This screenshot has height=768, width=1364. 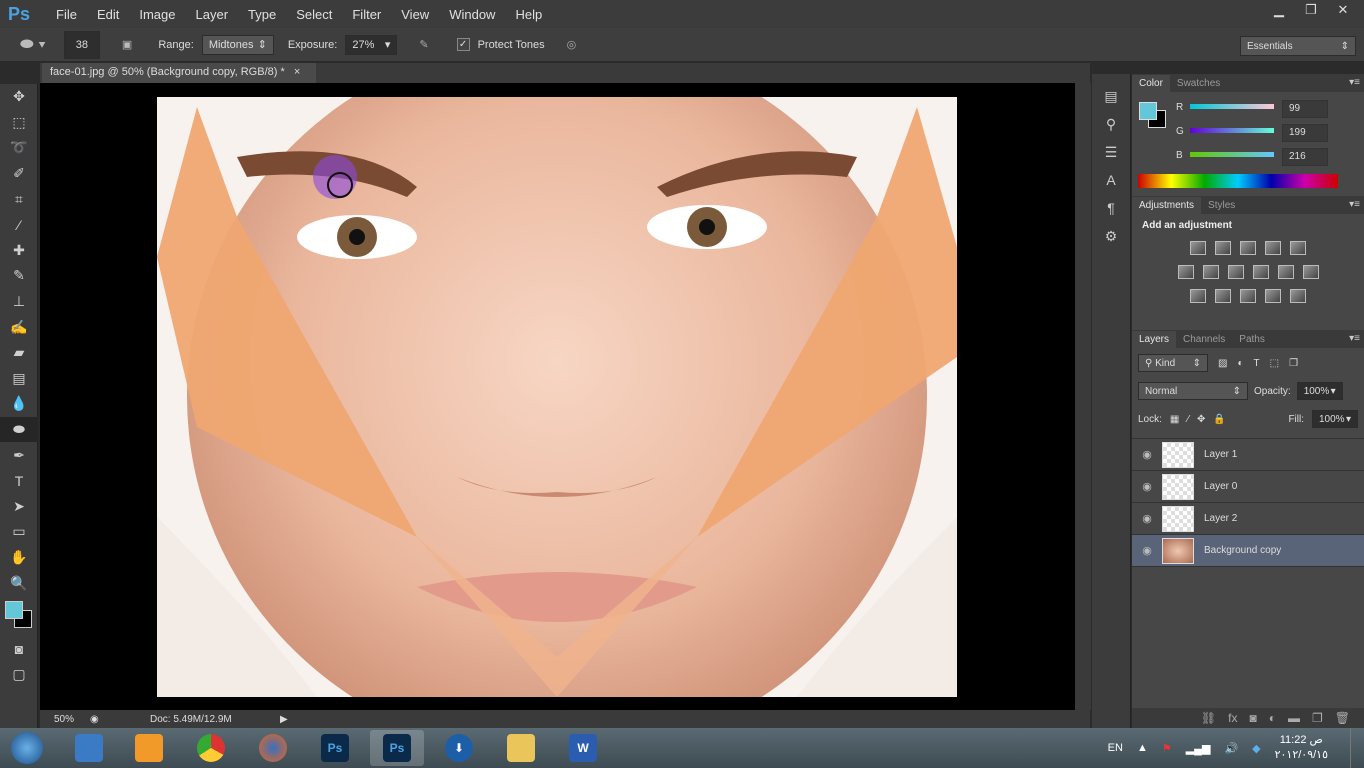 I want to click on blend-mode-select: Normal ⇕, so click(x=1193, y=391).